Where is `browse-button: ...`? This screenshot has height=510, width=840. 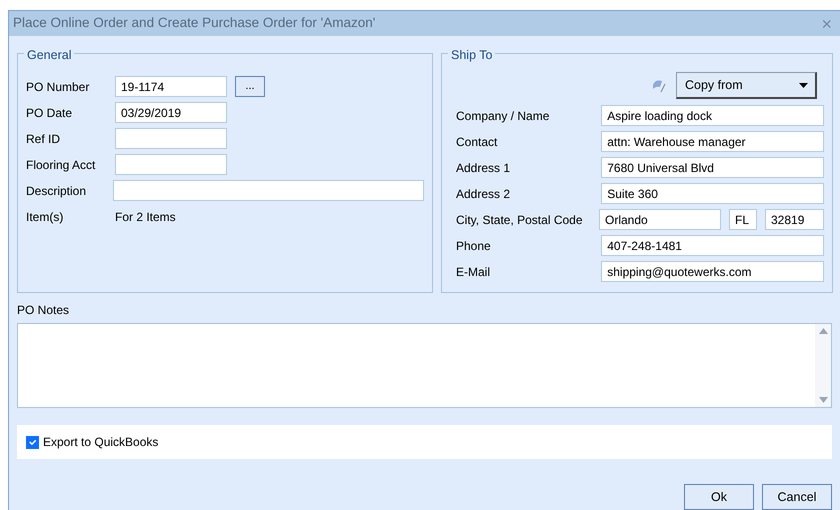 browse-button: ... is located at coordinates (250, 86).